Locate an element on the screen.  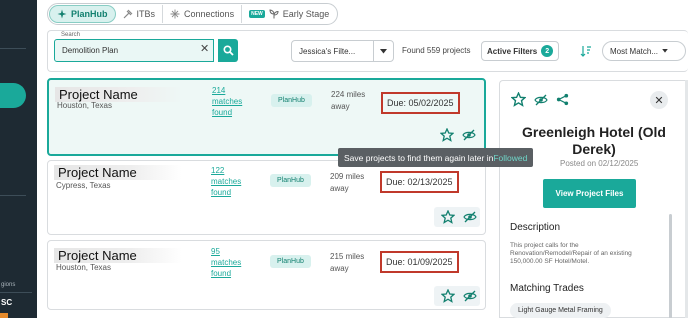
results-count: Found 559 projects is located at coordinates (436, 50).